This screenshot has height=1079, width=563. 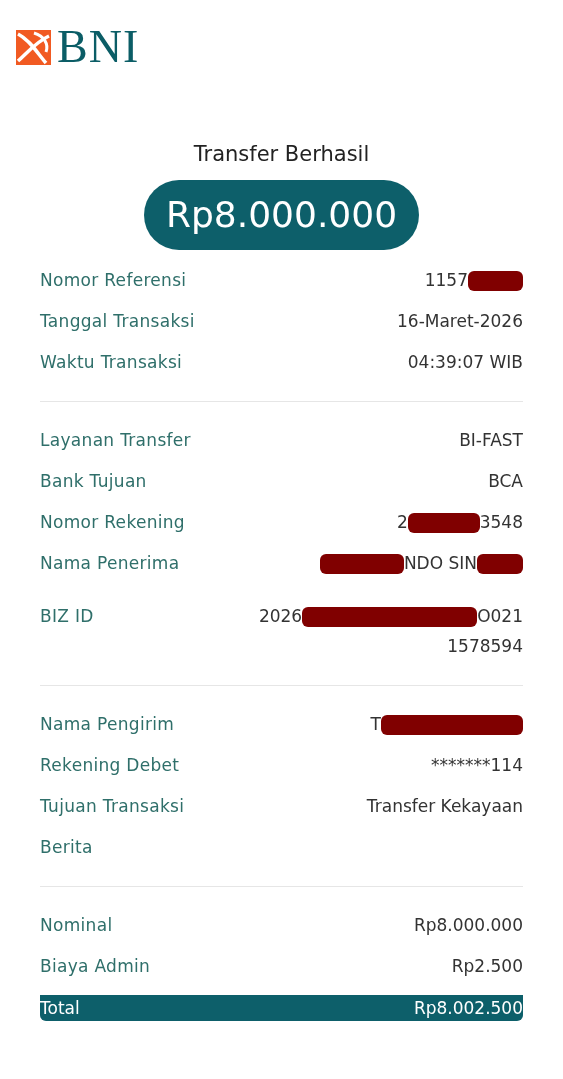 What do you see at coordinates (501, 522) in the screenshot?
I see `field-value: 3548` at bounding box center [501, 522].